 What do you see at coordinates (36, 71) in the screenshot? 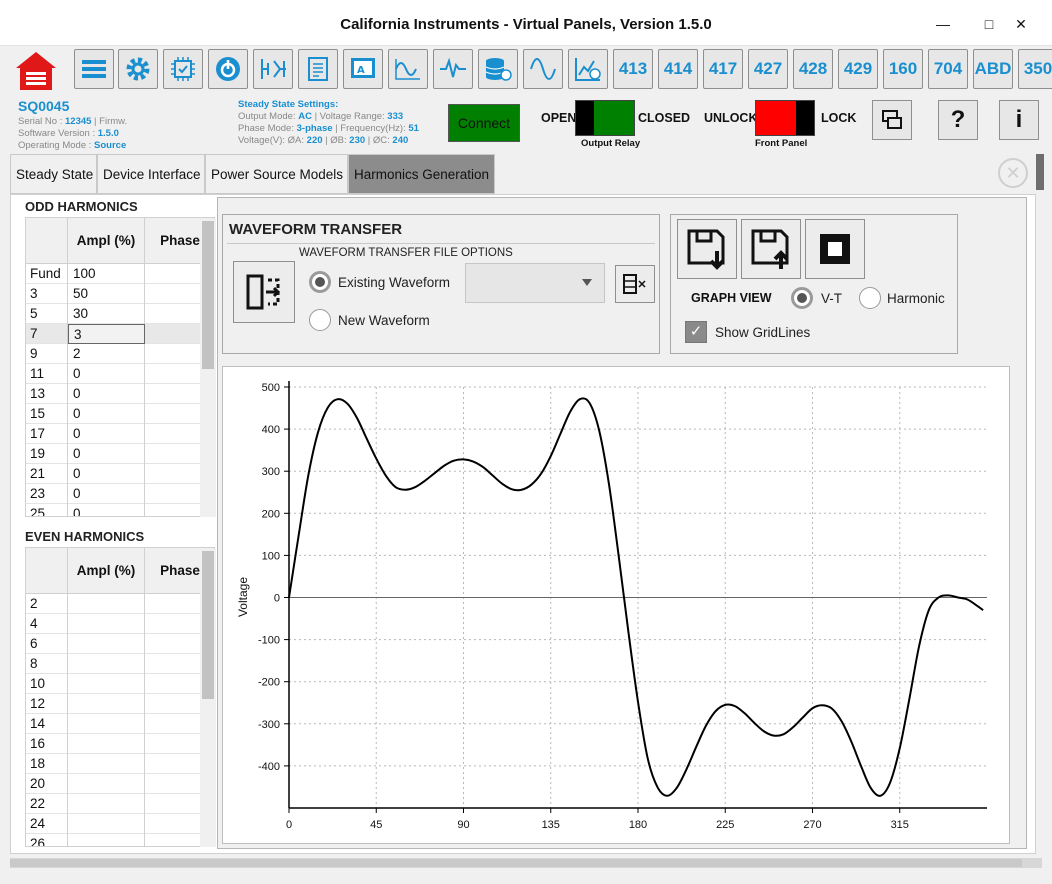
I see `home-button` at bounding box center [36, 71].